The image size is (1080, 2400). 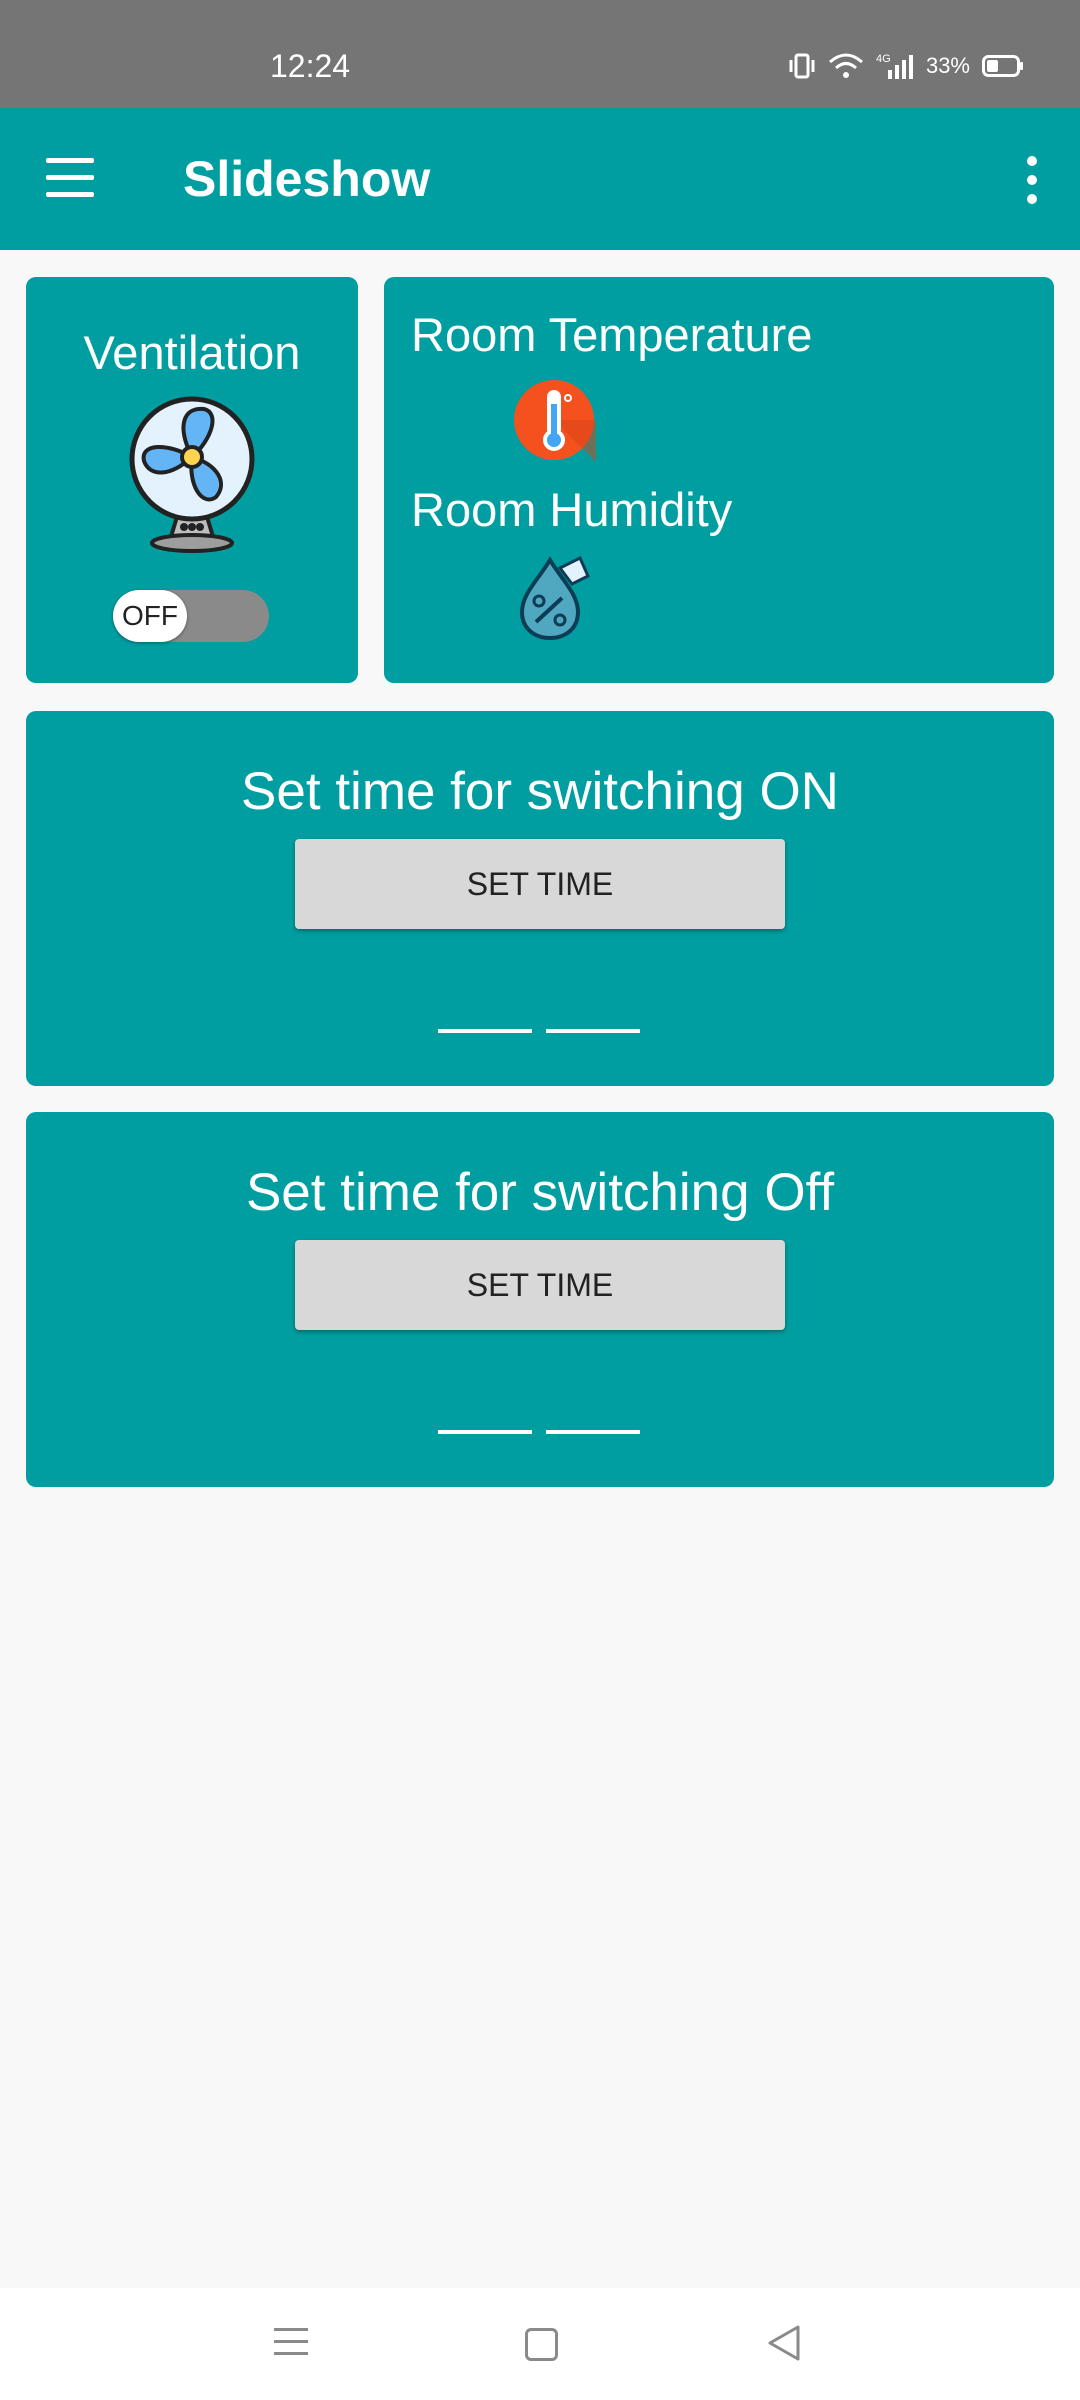 What do you see at coordinates (802, 66) in the screenshot?
I see `vibrate-icon` at bounding box center [802, 66].